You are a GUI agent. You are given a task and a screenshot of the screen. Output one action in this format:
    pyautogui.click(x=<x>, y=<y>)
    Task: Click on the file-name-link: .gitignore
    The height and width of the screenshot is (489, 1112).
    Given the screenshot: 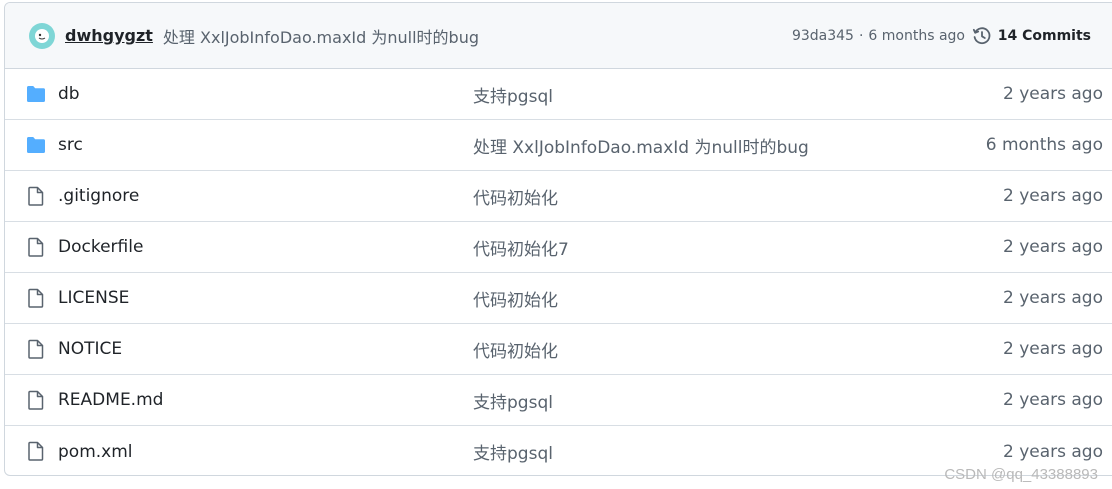 What is the action you would take?
    pyautogui.click(x=98, y=196)
    